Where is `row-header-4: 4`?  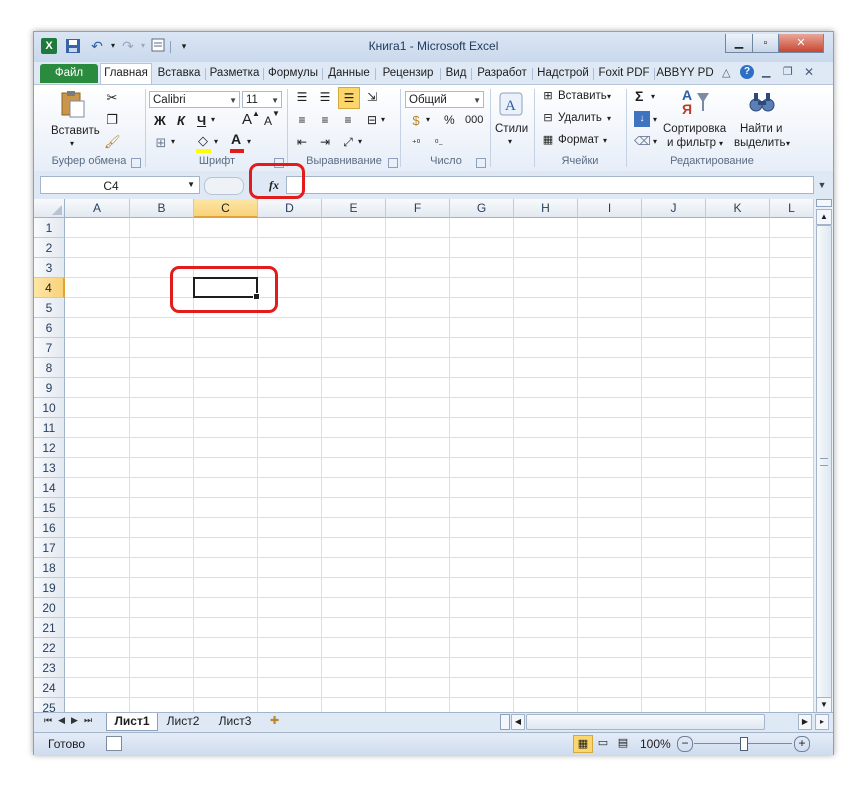 row-header-4: 4 is located at coordinates (49, 288).